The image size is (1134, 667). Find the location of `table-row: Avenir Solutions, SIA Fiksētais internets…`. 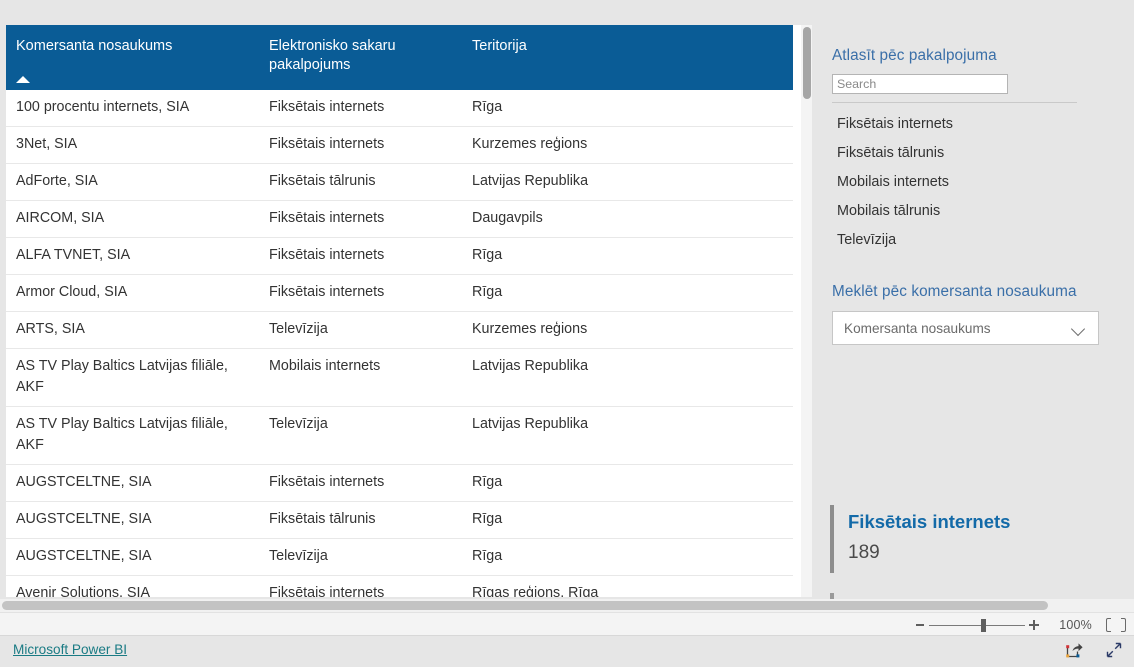

table-row: Avenir Solutions, SIA Fiksētais internets… is located at coordinates (399, 586).